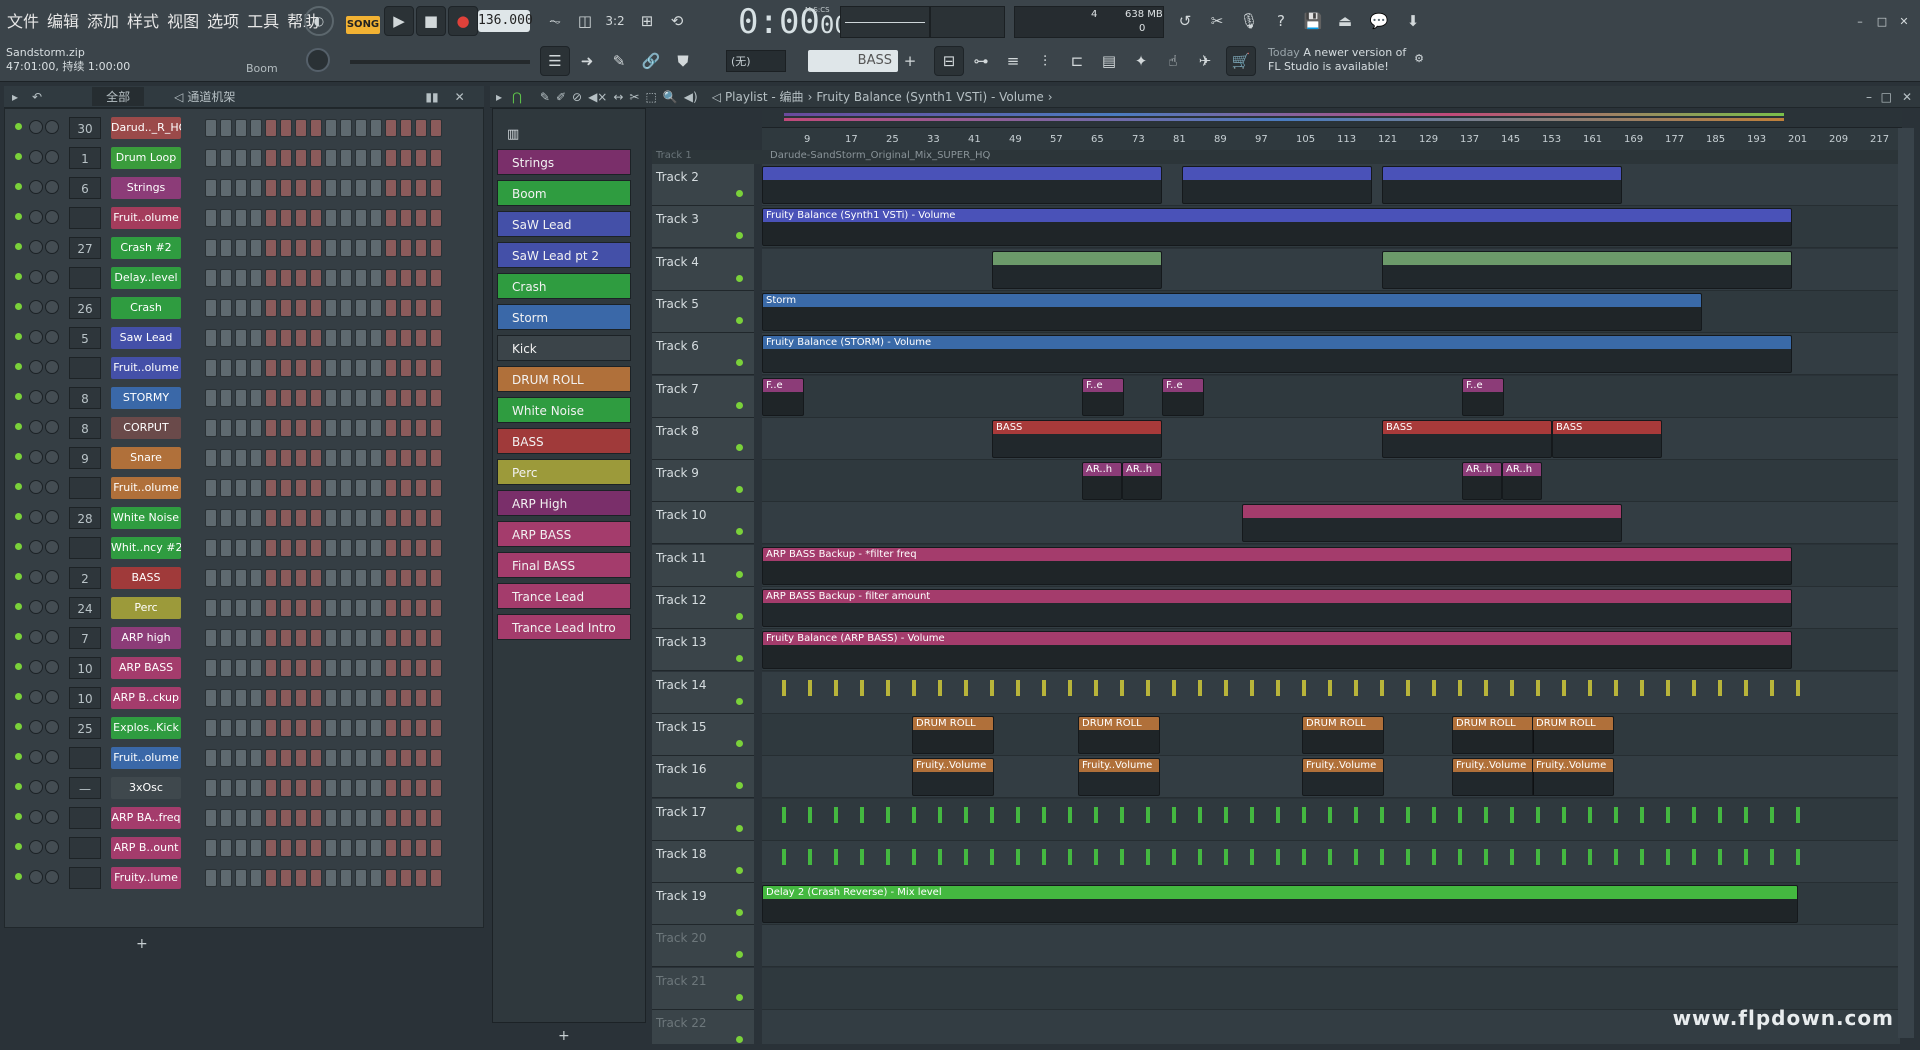 The width and height of the screenshot is (1920, 1050). What do you see at coordinates (103, 20) in the screenshot?
I see `menu-add: 添加` at bounding box center [103, 20].